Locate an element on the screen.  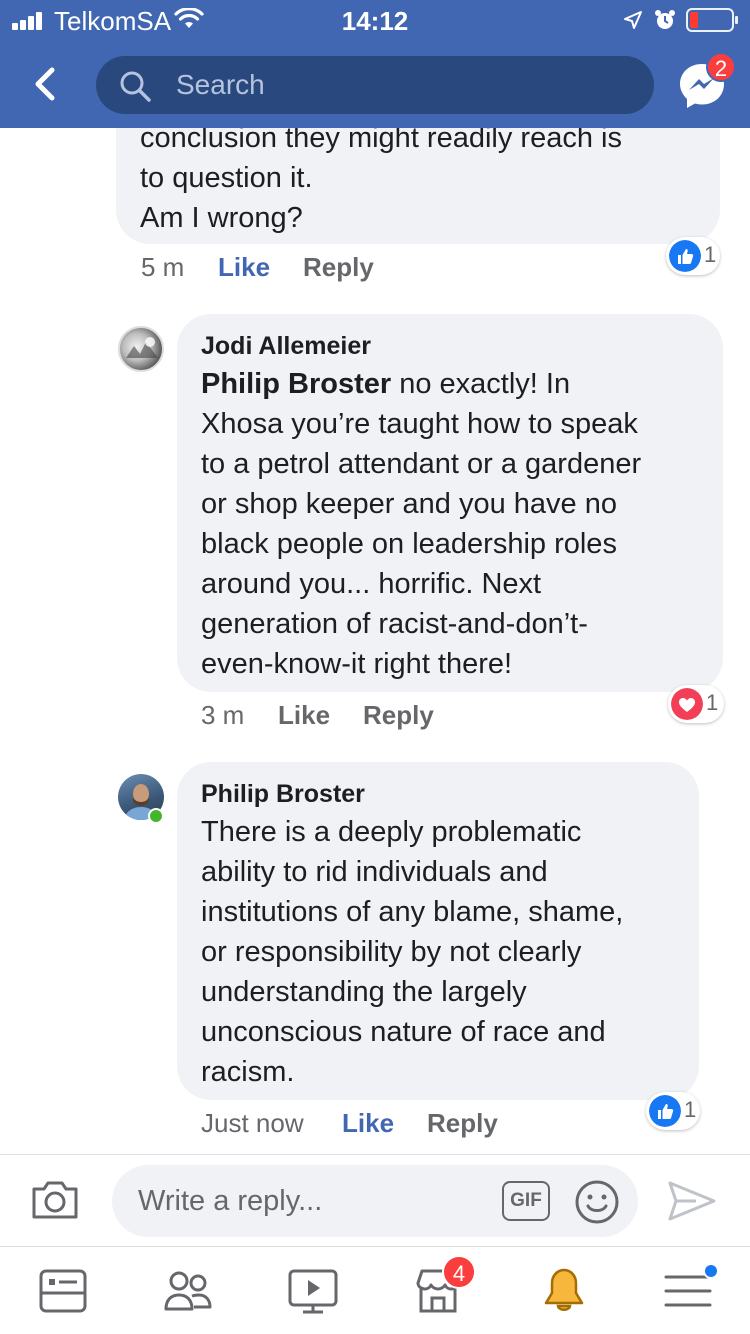
comment-line: generation of racist-and-don’t- is located at coordinates (394, 624).